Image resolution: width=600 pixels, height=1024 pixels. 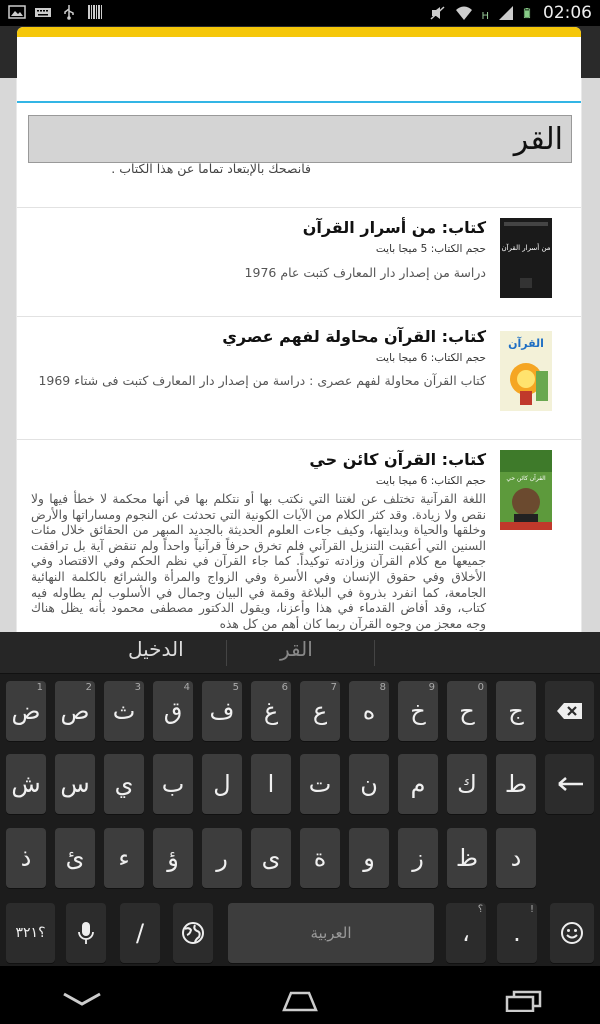 I want to click on search-field, so click(x=300, y=139).